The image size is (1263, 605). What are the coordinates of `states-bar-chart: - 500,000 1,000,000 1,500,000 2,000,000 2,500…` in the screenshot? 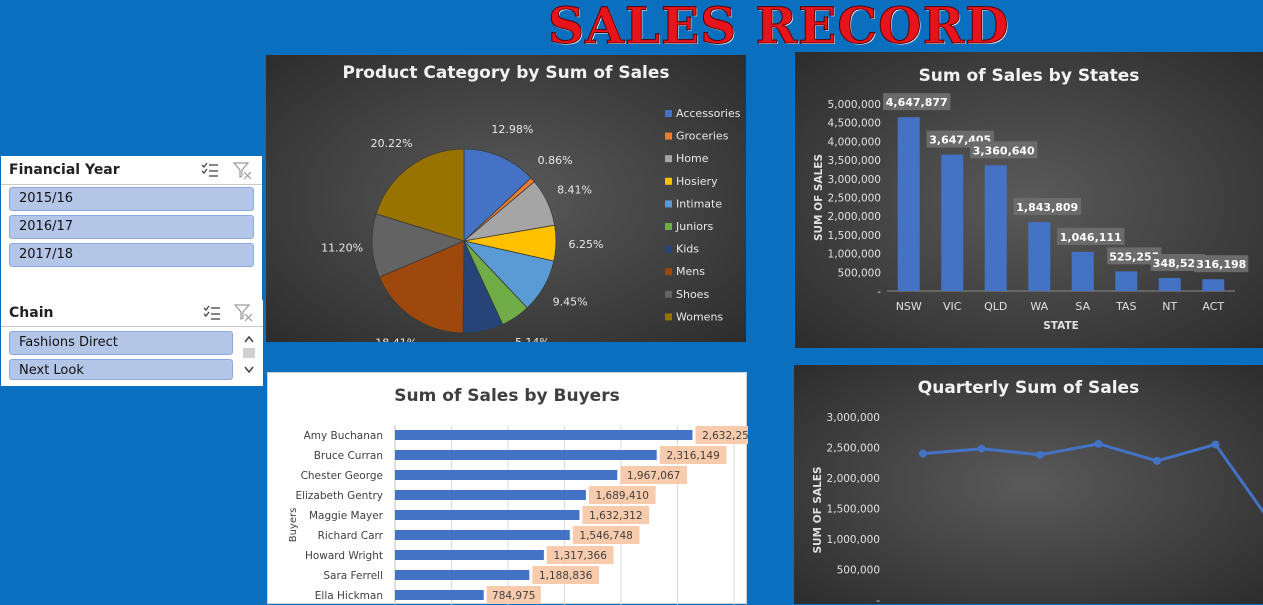 It's located at (1031, 212).